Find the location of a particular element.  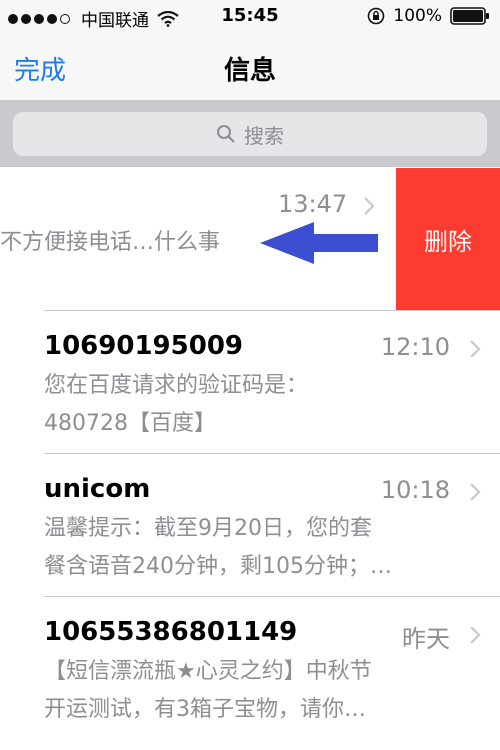

search-input: 搜索 is located at coordinates (250, 134).